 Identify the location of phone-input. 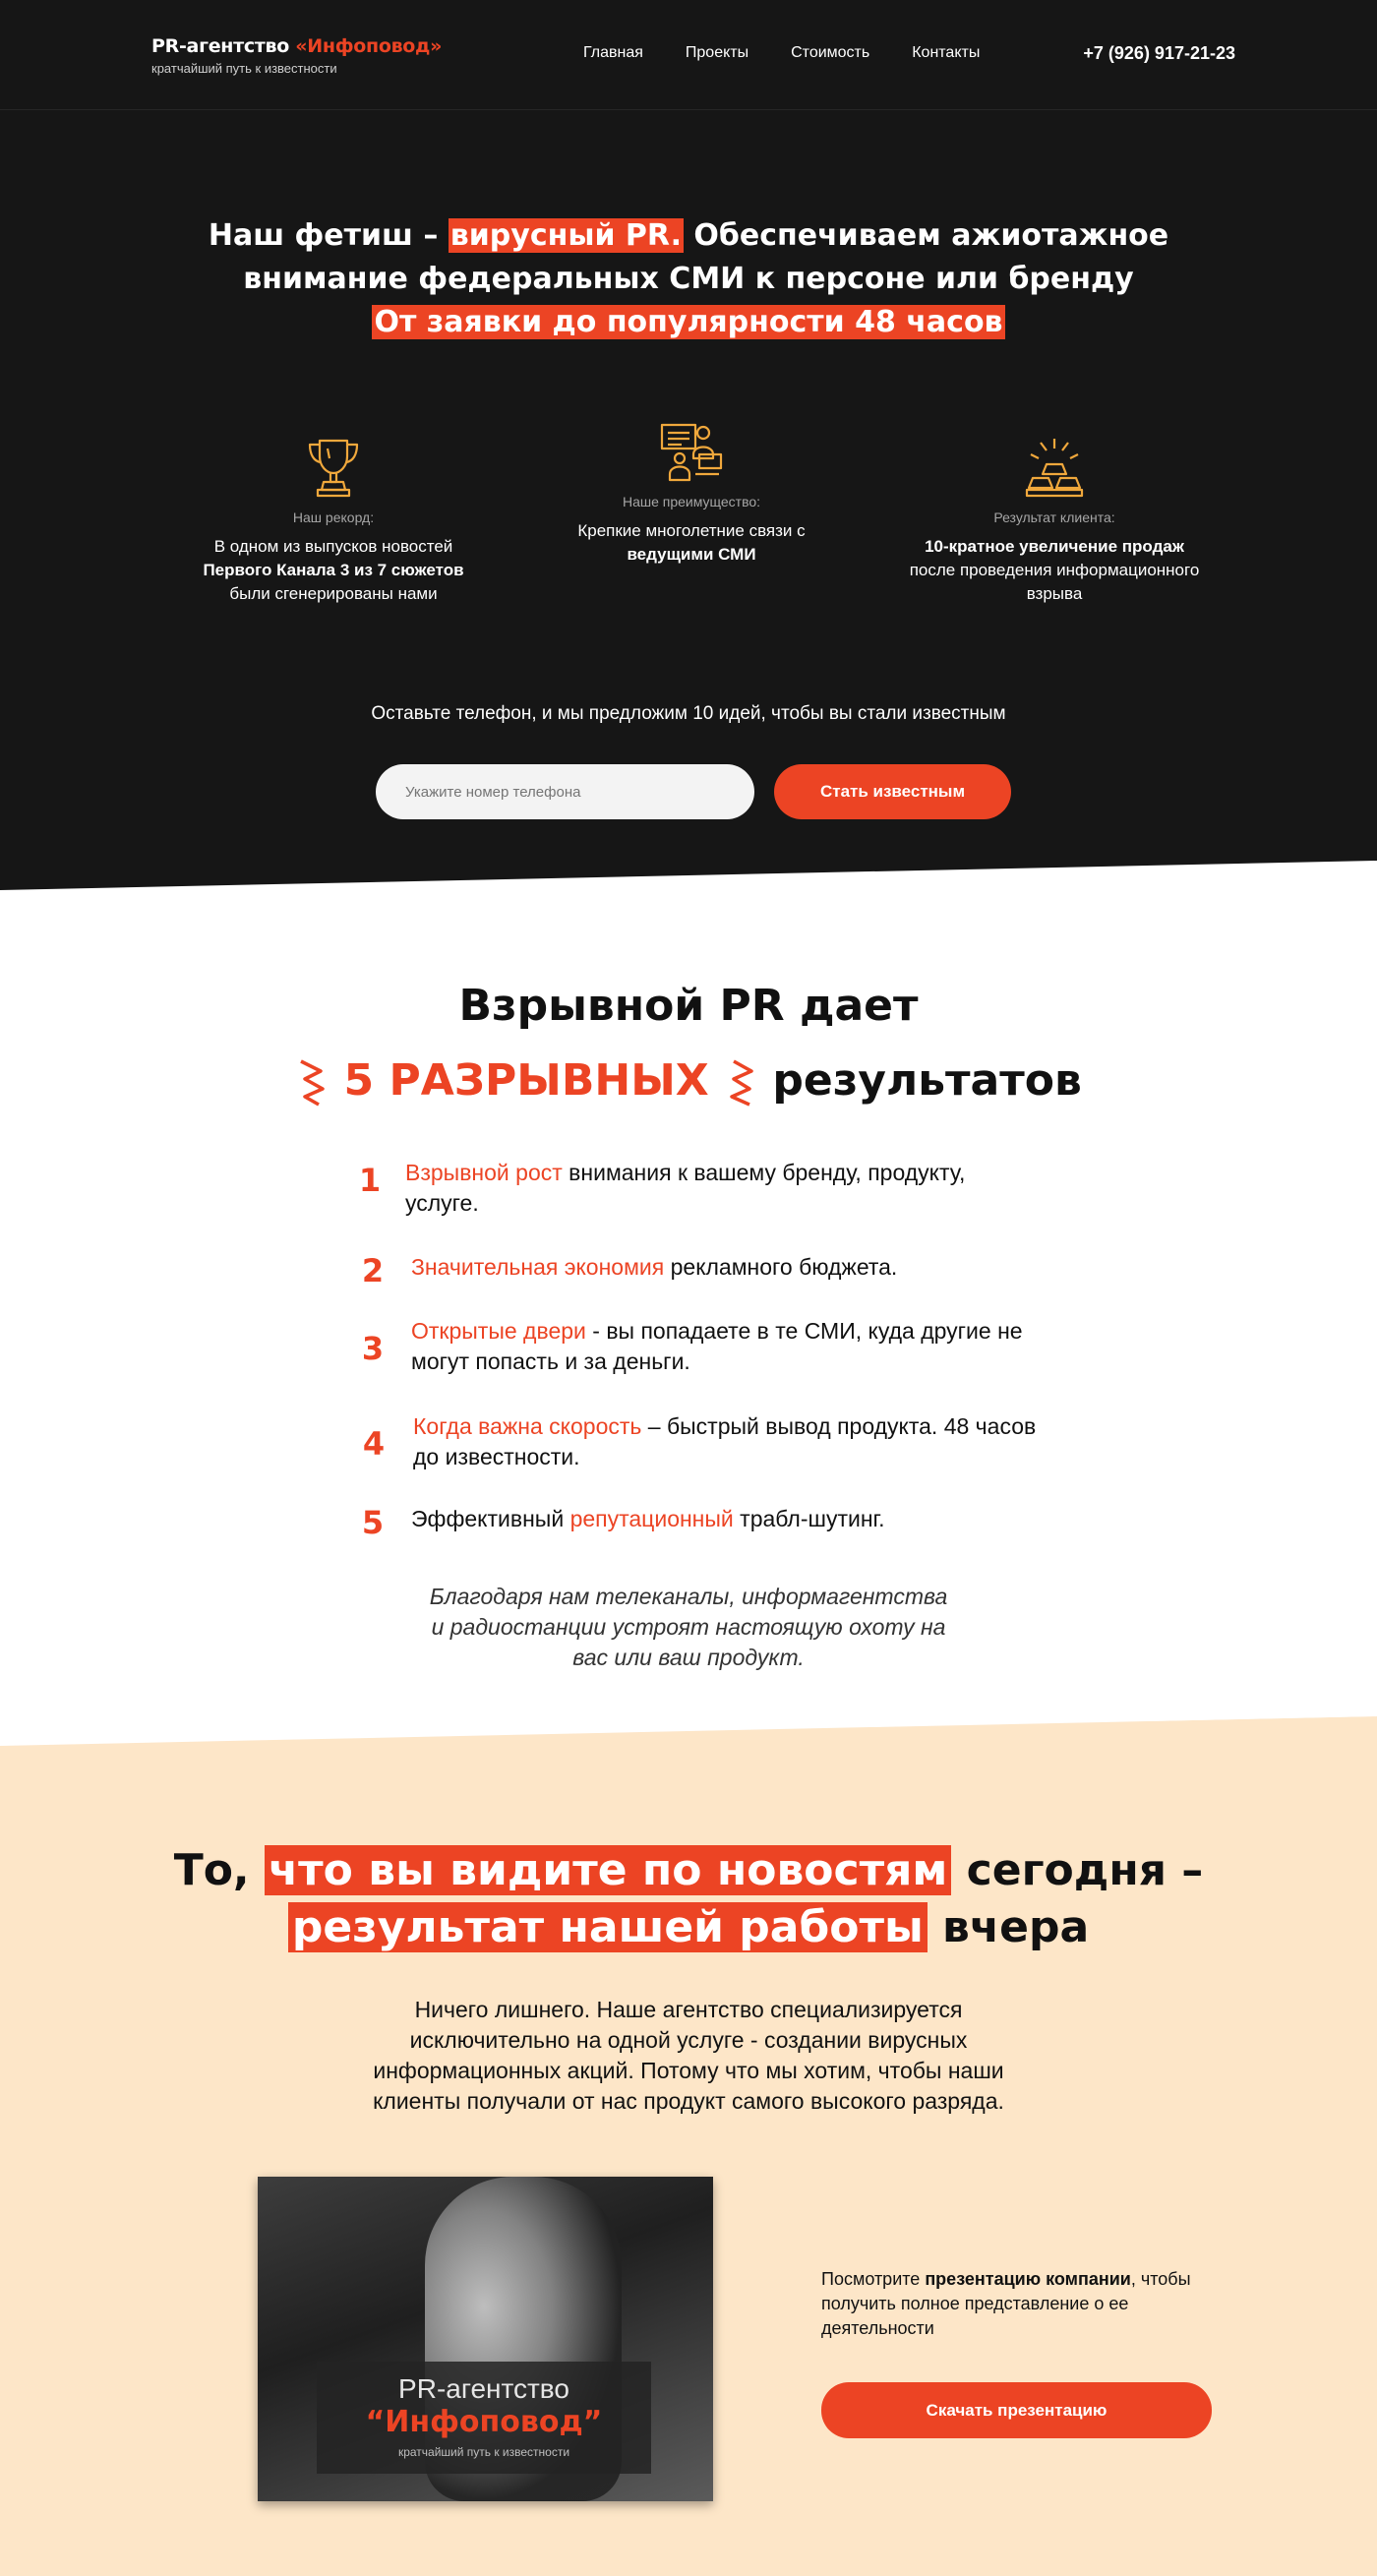
(565, 792).